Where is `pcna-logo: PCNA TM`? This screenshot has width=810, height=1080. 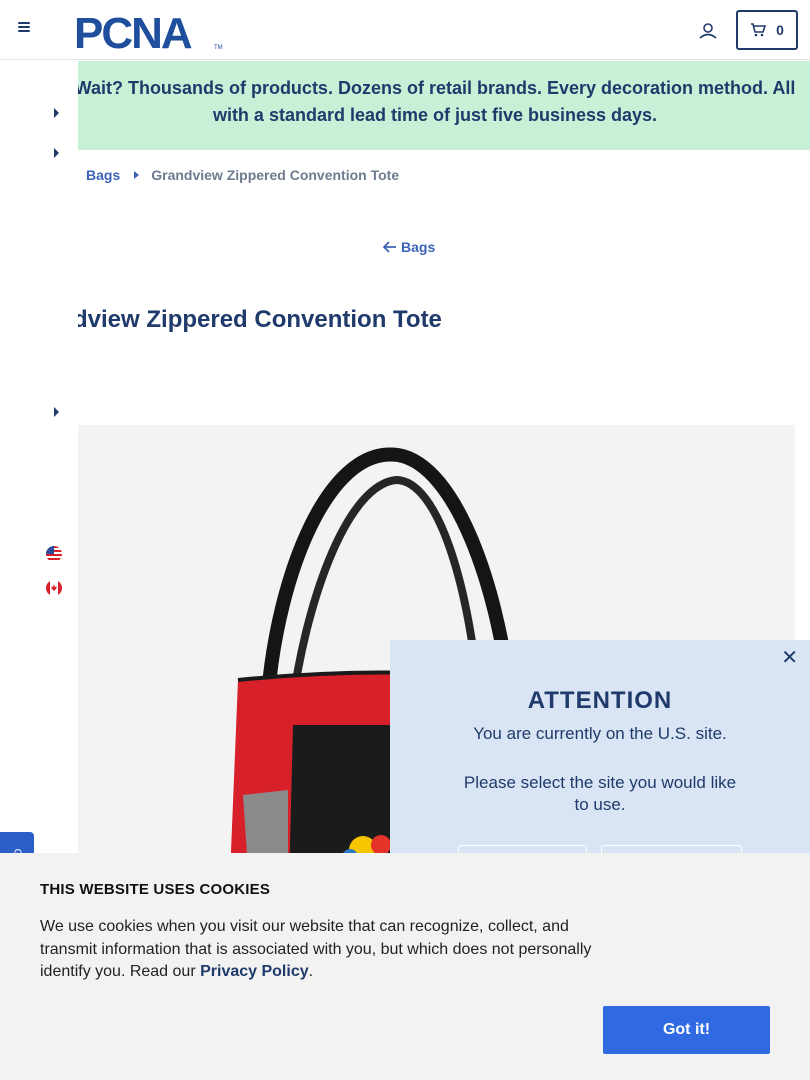
pcna-logo: PCNA TM is located at coordinates (149, 30).